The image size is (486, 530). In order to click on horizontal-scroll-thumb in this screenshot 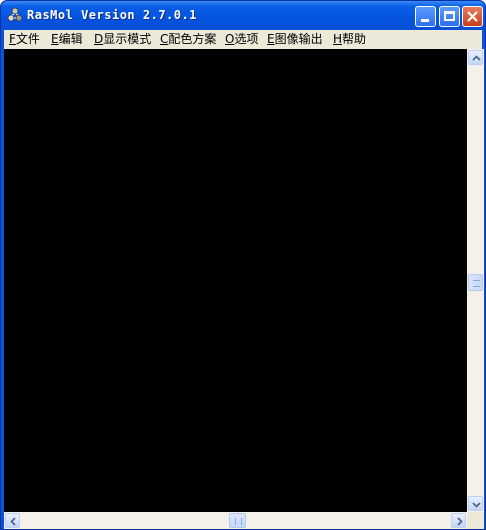, I will do `click(237, 520)`.